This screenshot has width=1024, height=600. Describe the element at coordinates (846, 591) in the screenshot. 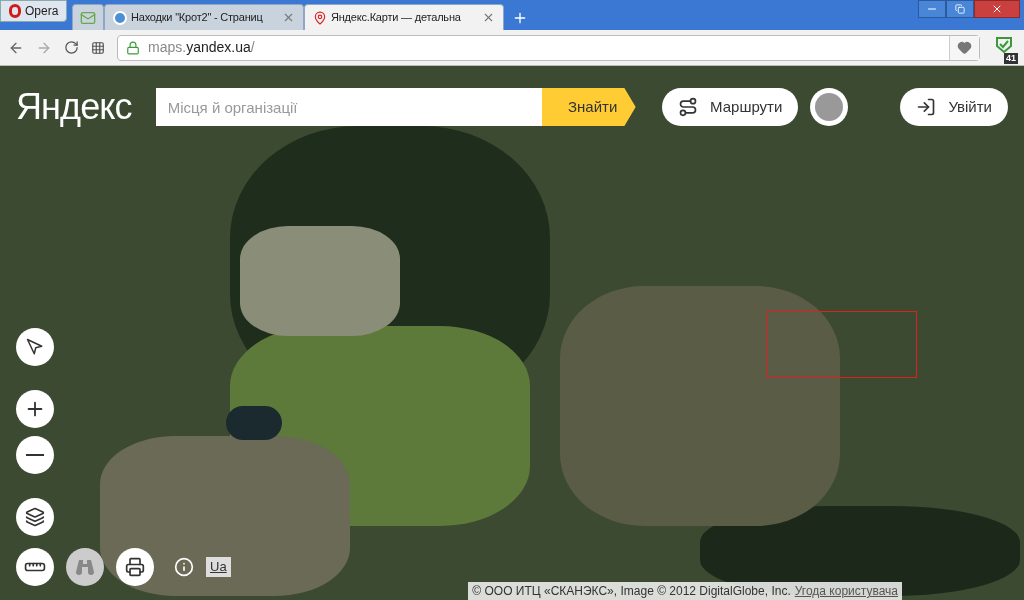

I see `terms-link: Угода користувача` at that location.